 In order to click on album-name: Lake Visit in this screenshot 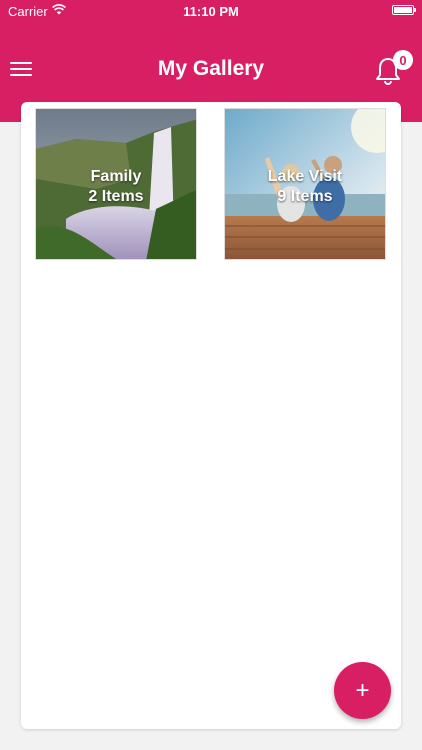, I will do `click(305, 176)`.